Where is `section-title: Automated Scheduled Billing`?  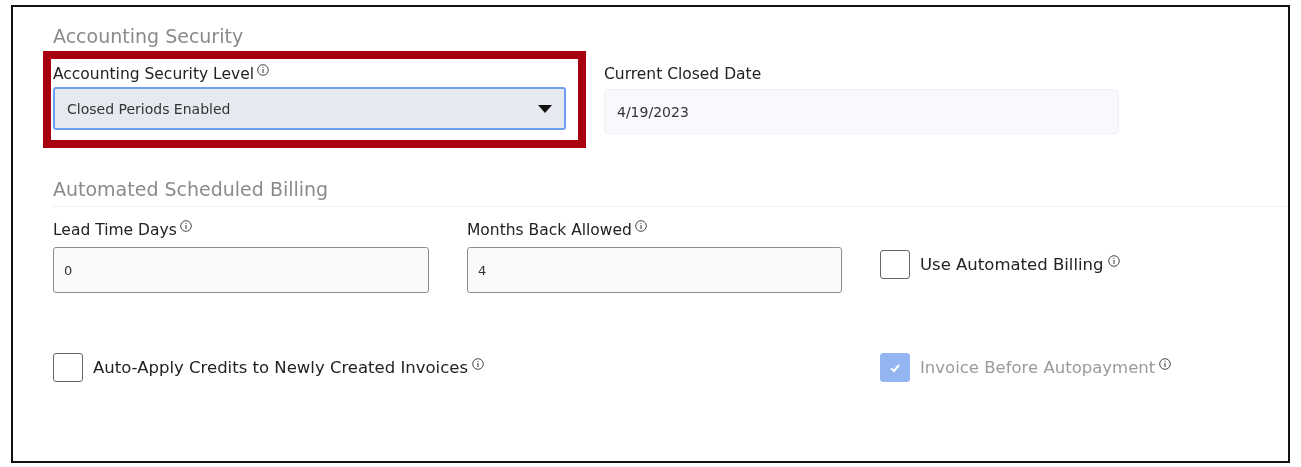
section-title: Automated Scheduled Billing is located at coordinates (670, 192).